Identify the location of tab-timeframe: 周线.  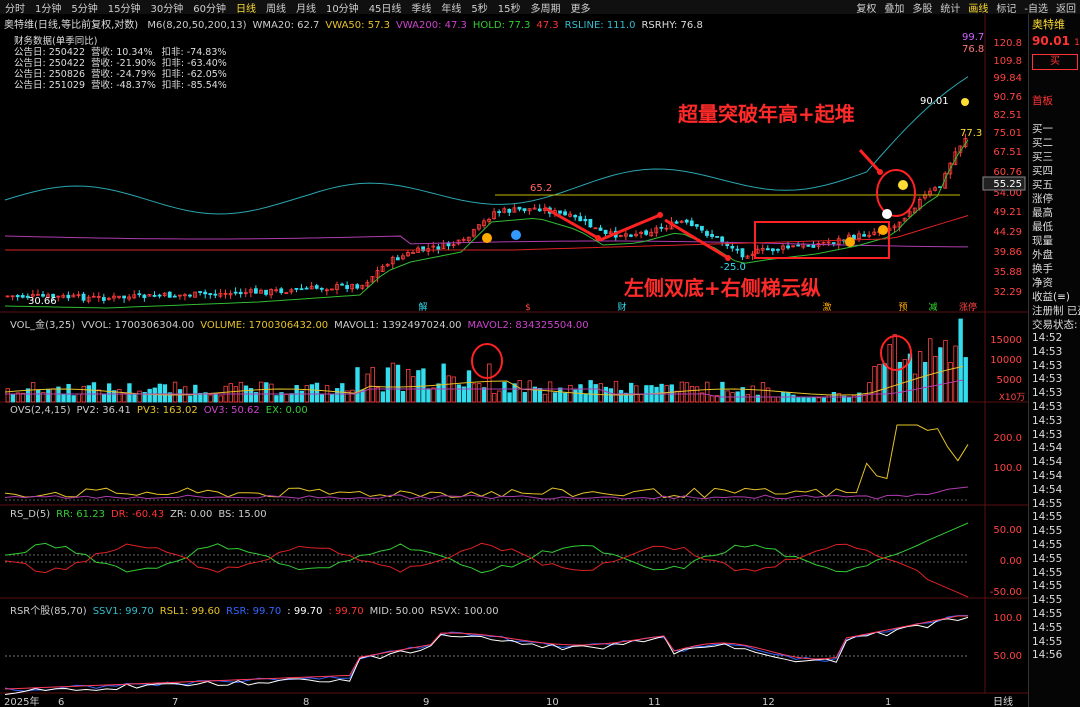
(276, 7).